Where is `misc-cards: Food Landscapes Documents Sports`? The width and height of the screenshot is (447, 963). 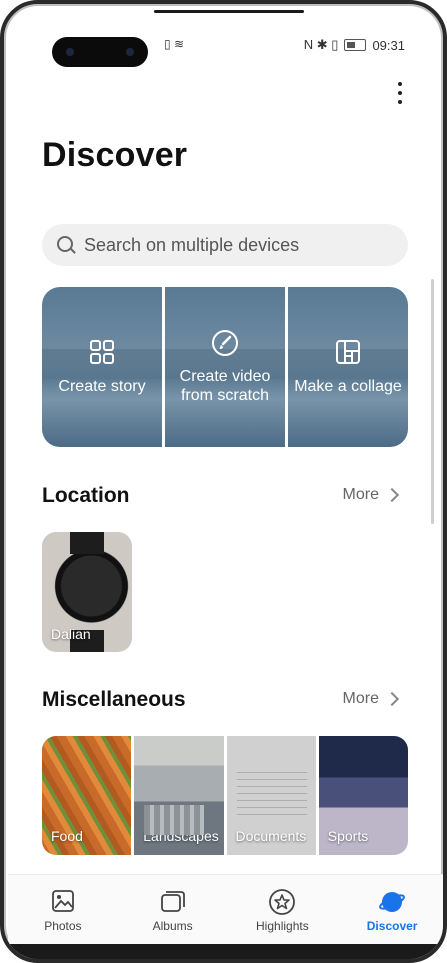 misc-cards: Food Landscapes Documents Sports is located at coordinates (225, 795).